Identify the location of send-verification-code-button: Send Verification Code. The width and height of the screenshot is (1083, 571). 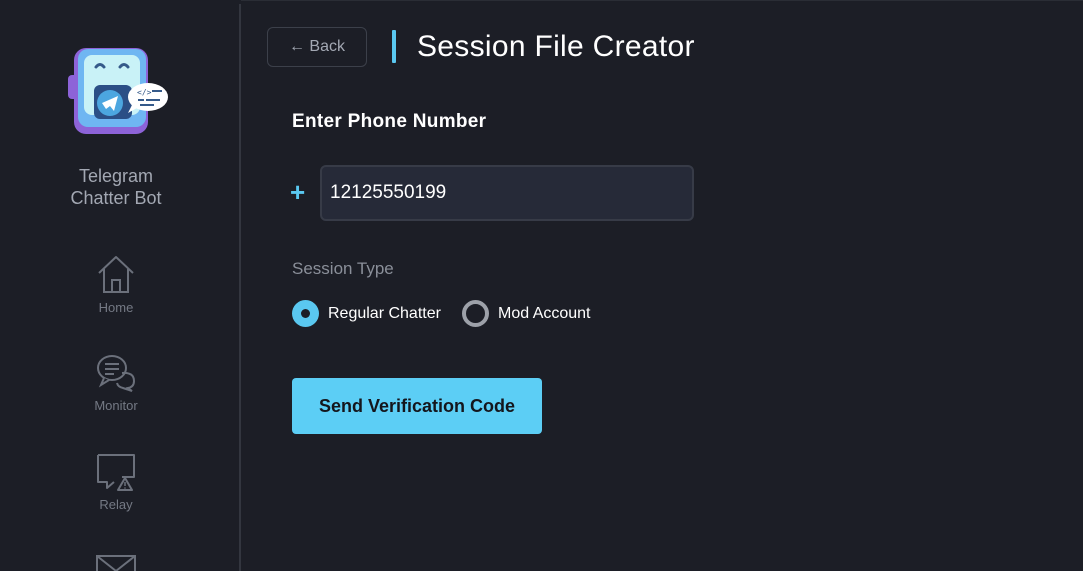
(417, 406).